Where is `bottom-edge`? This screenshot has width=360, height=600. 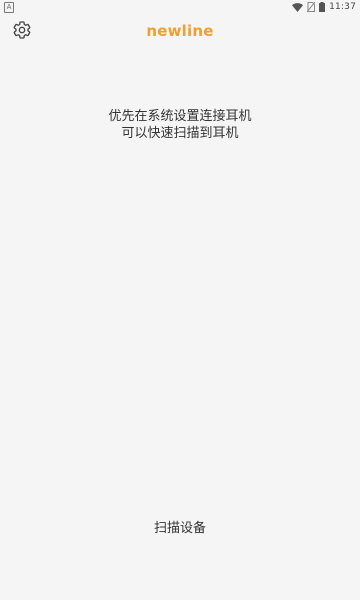
bottom-edge is located at coordinates (180, 597).